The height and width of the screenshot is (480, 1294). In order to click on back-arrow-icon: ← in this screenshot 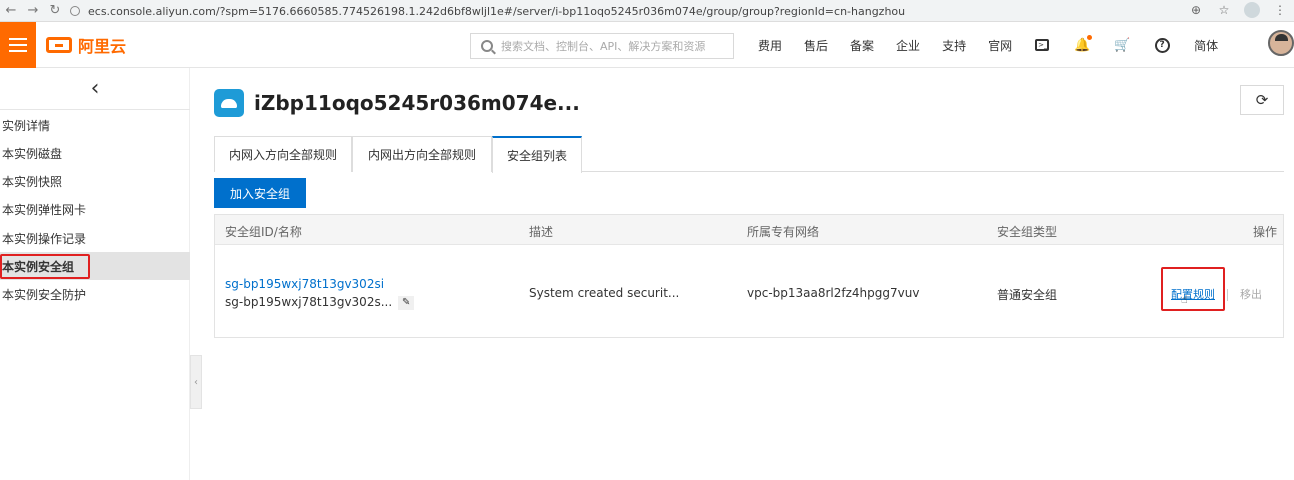, I will do `click(11, 11)`.